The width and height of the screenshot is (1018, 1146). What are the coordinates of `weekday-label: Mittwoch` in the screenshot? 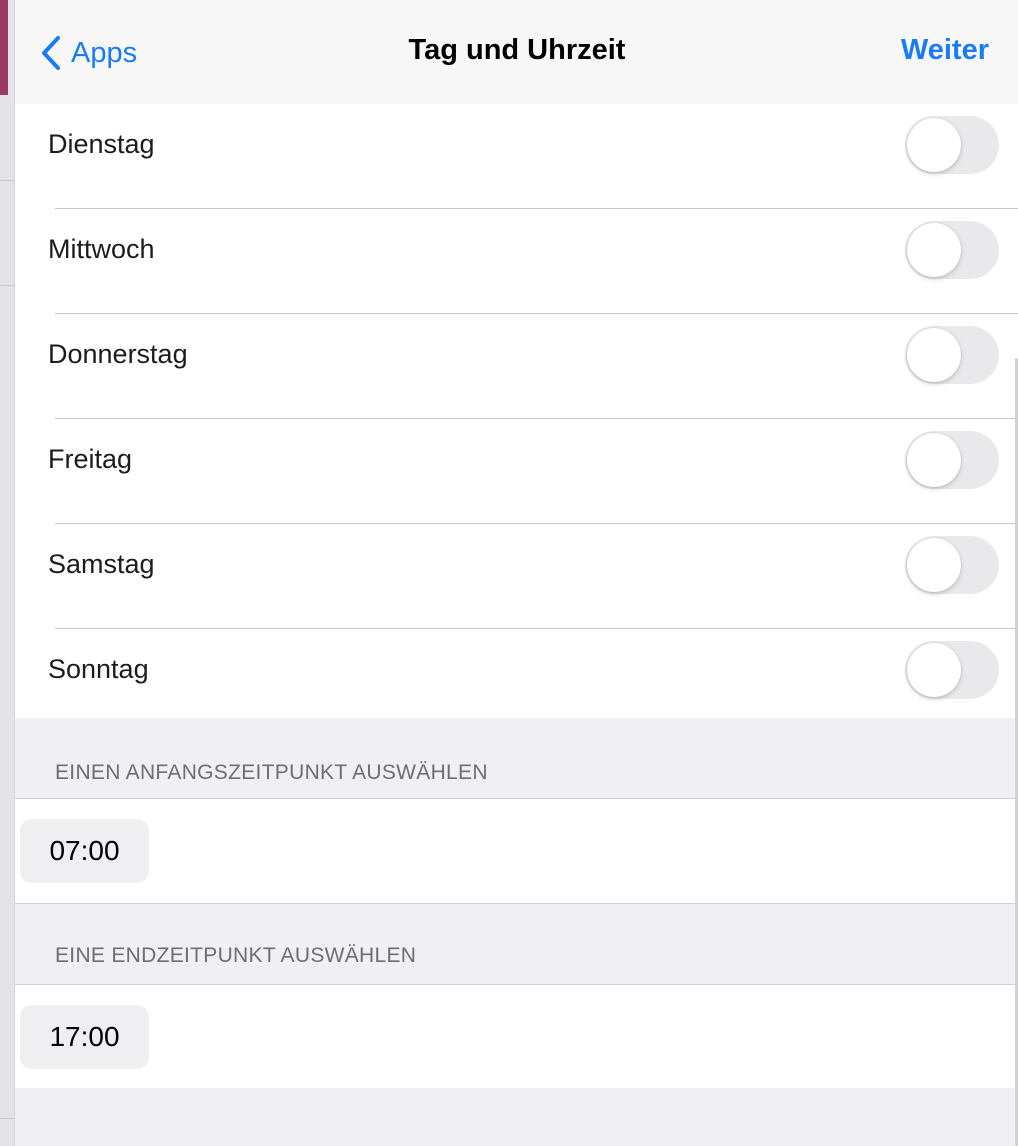 It's located at (101, 249).